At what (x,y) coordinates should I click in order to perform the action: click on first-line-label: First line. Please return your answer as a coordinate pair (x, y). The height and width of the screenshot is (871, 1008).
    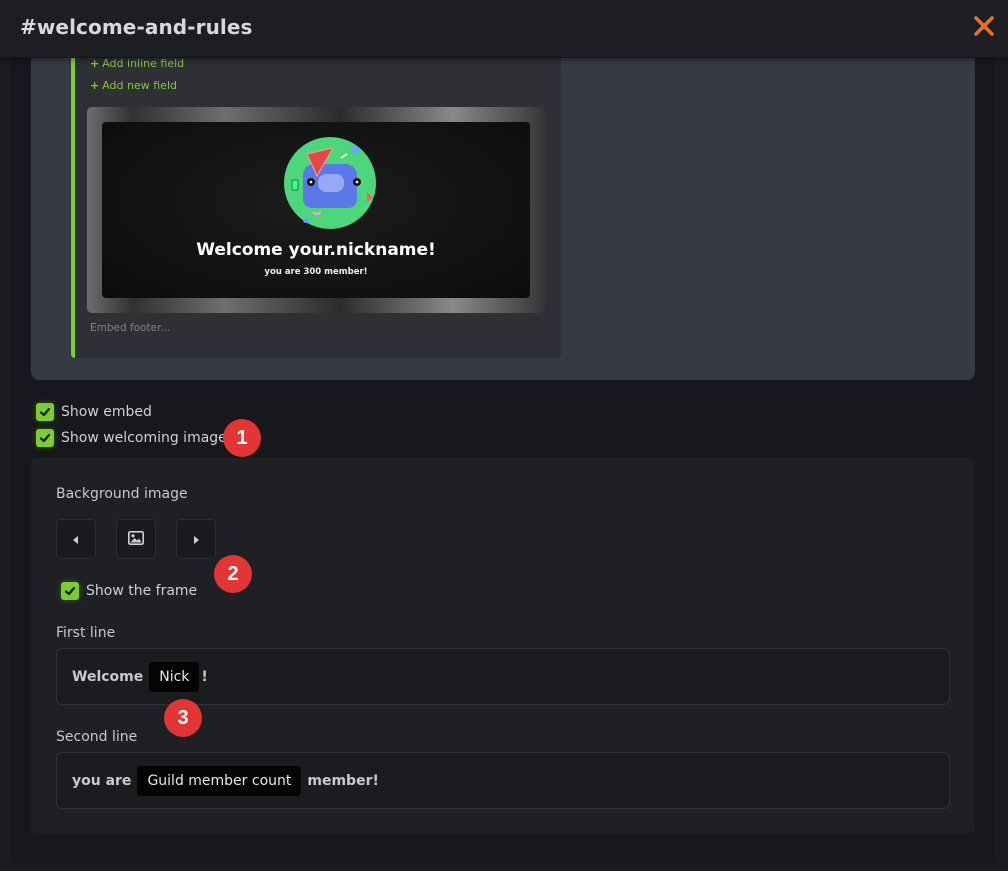
    Looking at the image, I should click on (86, 633).